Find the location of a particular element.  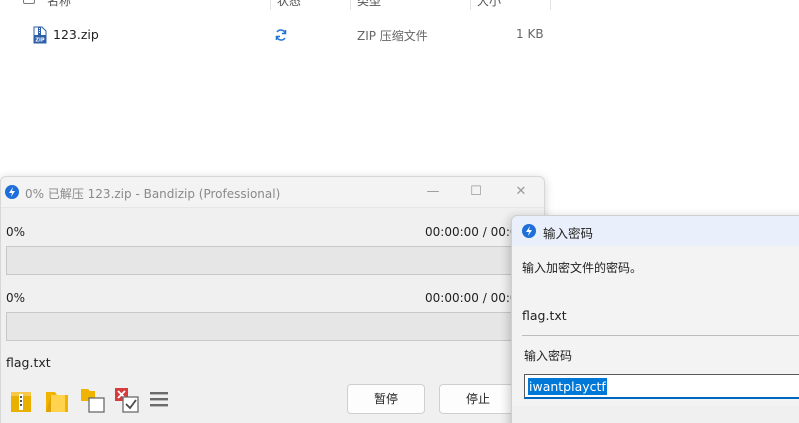

maximize-button: ☐ is located at coordinates (476, 192).